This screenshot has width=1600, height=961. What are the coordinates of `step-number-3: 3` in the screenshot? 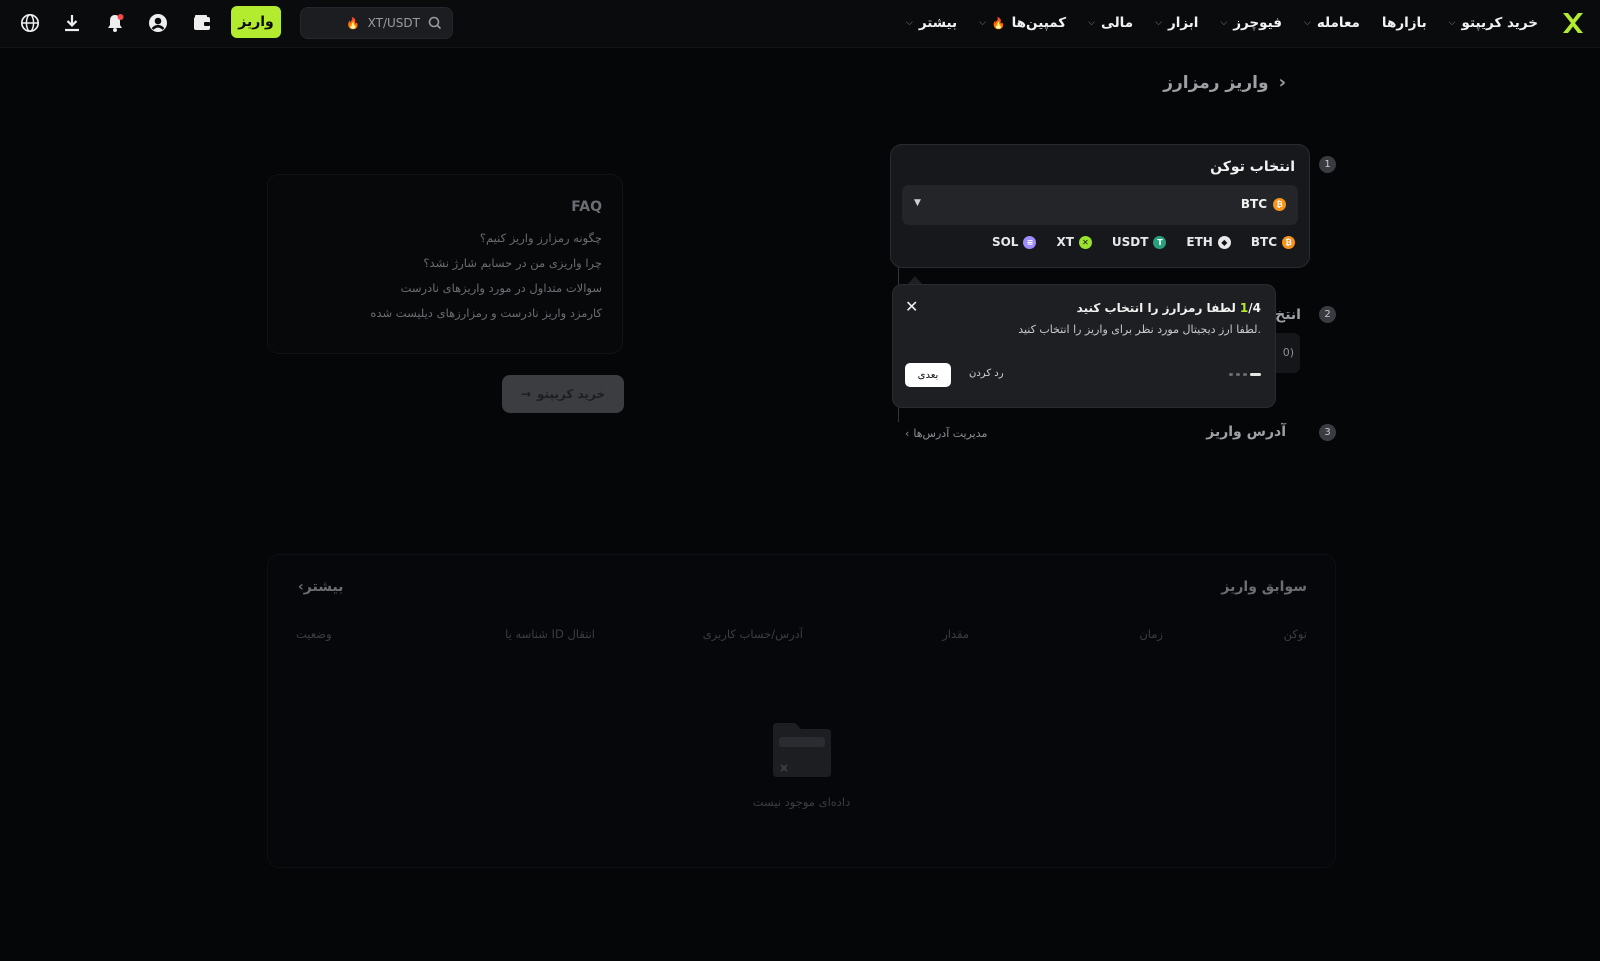 It's located at (1327, 432).